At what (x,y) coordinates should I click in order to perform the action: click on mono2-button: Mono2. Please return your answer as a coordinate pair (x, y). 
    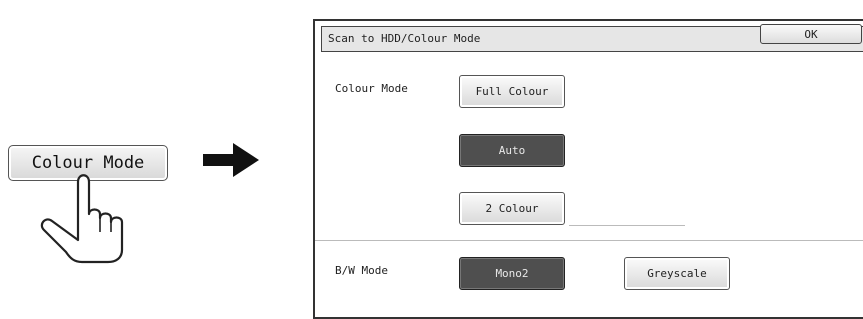
    Looking at the image, I should click on (512, 273).